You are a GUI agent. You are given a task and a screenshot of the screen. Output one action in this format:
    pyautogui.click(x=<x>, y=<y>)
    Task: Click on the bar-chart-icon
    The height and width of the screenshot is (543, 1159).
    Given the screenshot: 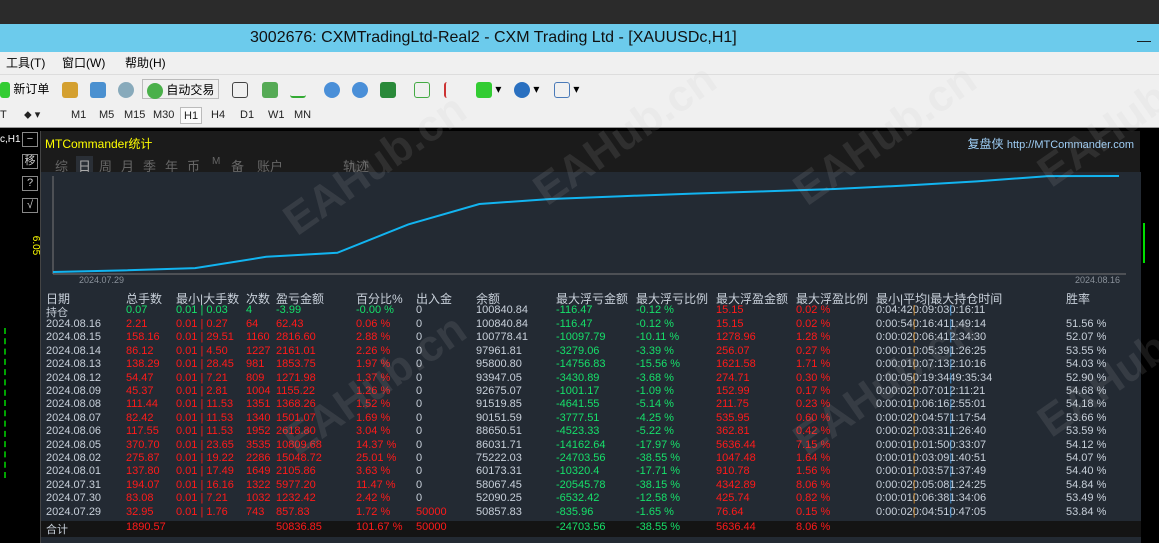 What is the action you would take?
    pyautogui.click(x=240, y=89)
    